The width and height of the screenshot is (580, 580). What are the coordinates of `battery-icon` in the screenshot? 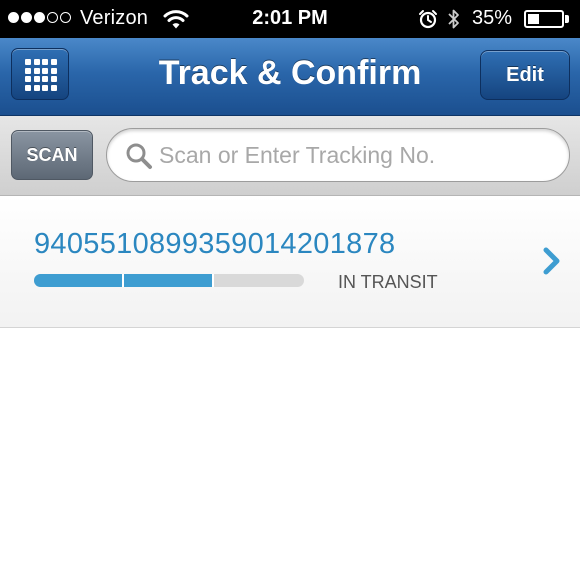 It's located at (544, 19).